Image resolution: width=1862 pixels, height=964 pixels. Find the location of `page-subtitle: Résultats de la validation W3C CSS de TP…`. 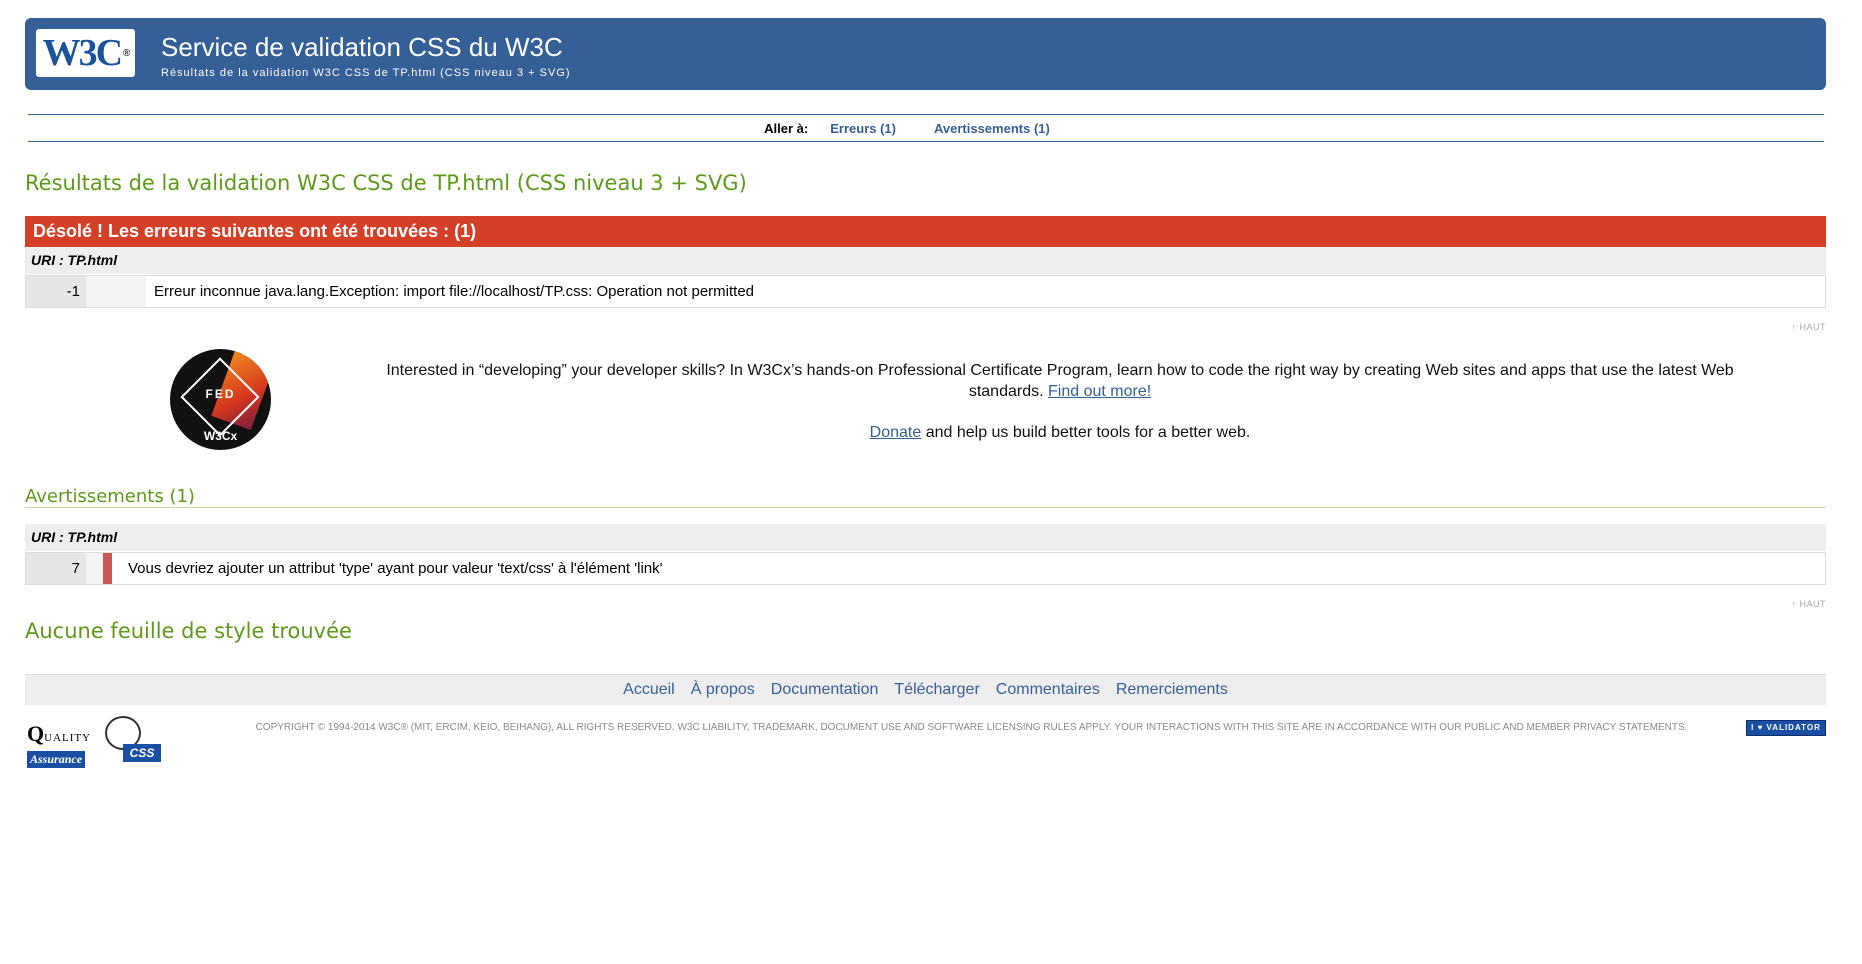

page-subtitle: Résultats de la validation W3C CSS de TP… is located at coordinates (366, 73).